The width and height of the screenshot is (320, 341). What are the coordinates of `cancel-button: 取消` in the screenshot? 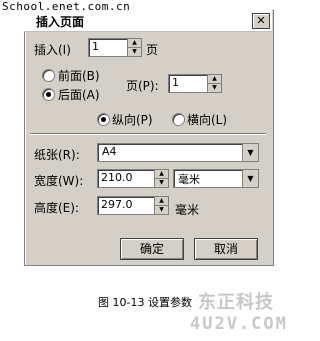 It's located at (226, 249).